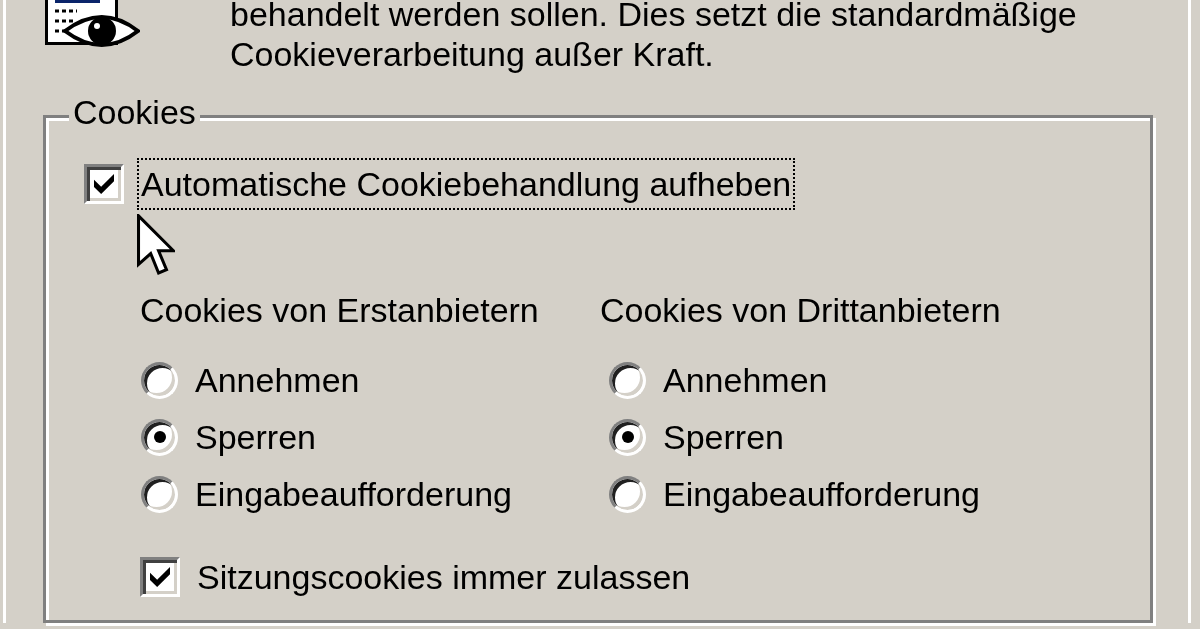 The image size is (1200, 629). What do you see at coordinates (339, 310) in the screenshot?
I see `column-heading: Cookies von Erstanbietern` at bounding box center [339, 310].